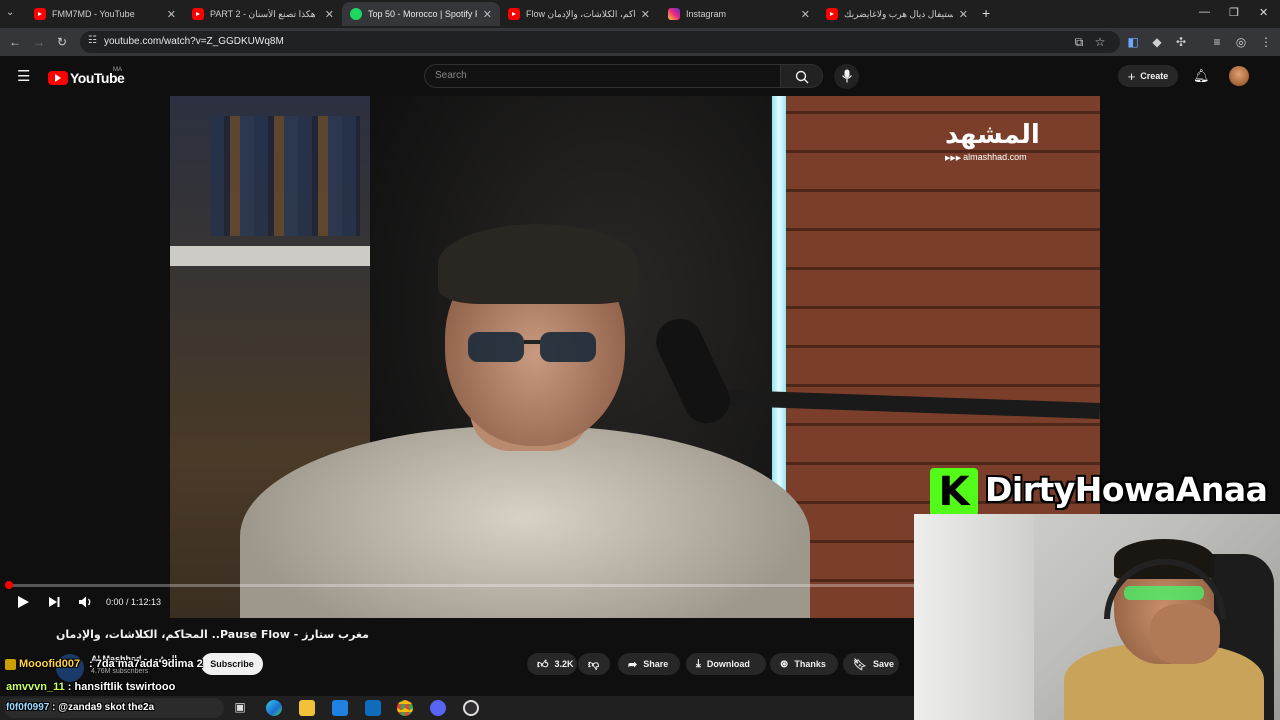 Image resolution: width=1280 pixels, height=720 pixels. I want to click on search-icon, so click(802, 77).